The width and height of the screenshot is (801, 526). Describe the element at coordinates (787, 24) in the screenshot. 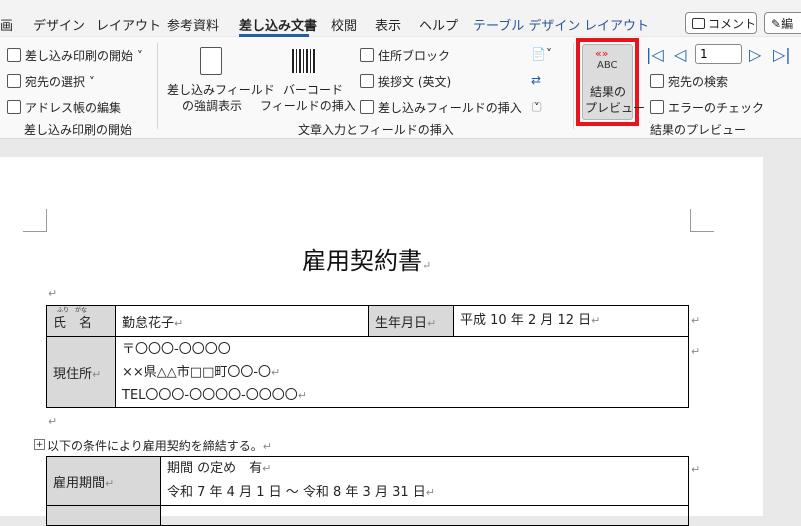

I see `editing-label: 編` at that location.